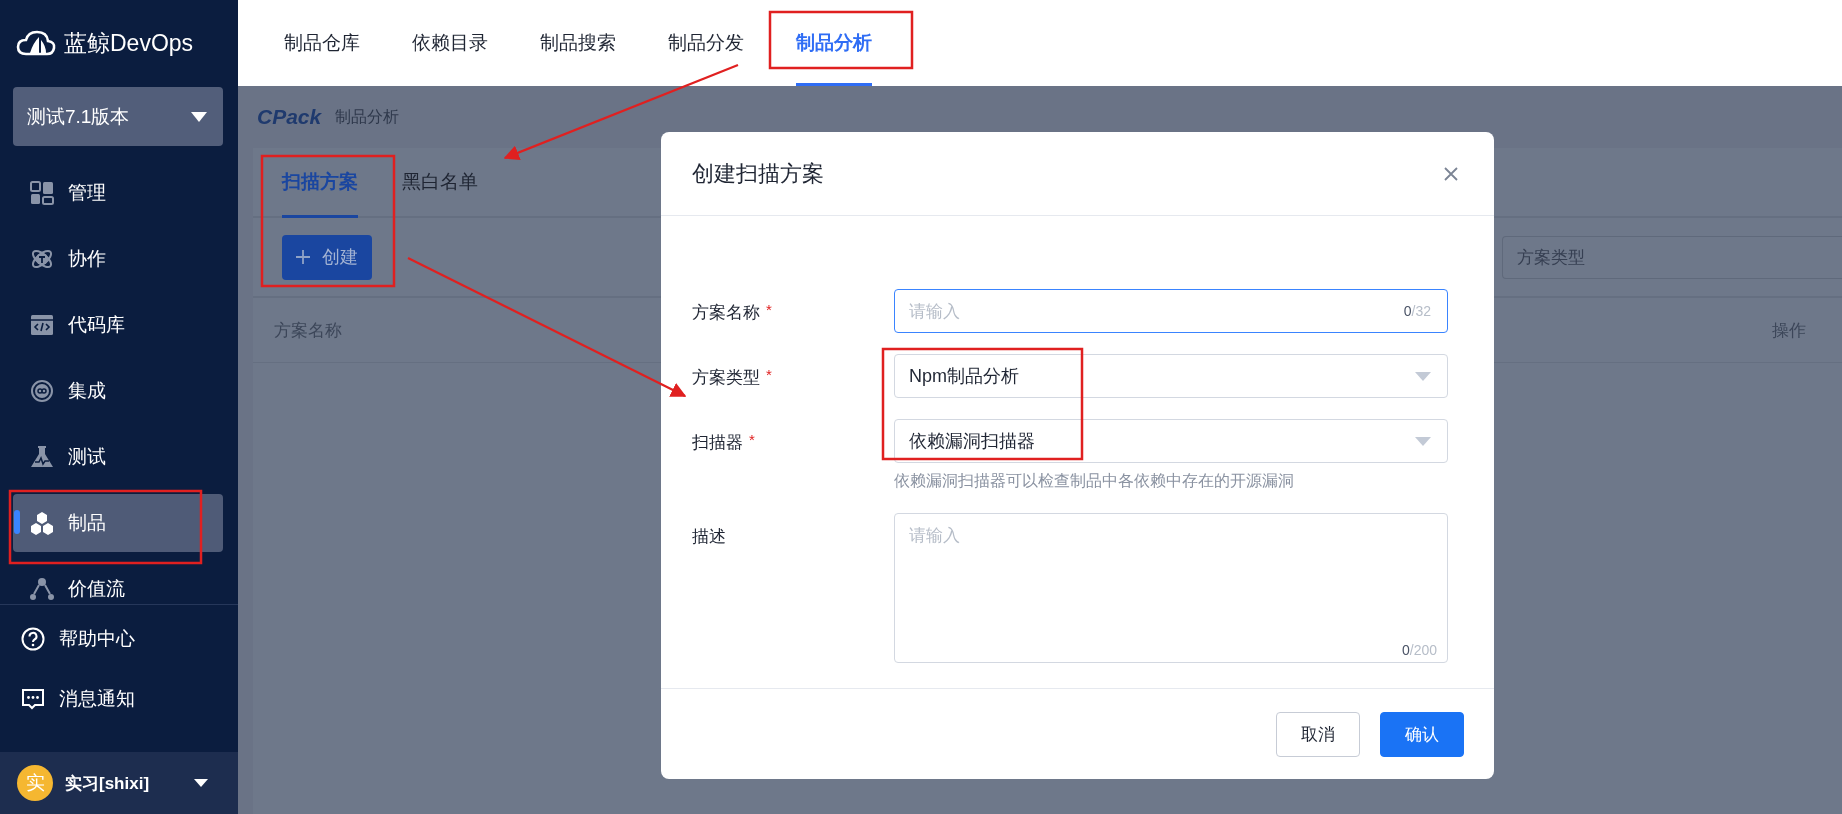  I want to click on character-counter: 0/200, so click(1419, 650).